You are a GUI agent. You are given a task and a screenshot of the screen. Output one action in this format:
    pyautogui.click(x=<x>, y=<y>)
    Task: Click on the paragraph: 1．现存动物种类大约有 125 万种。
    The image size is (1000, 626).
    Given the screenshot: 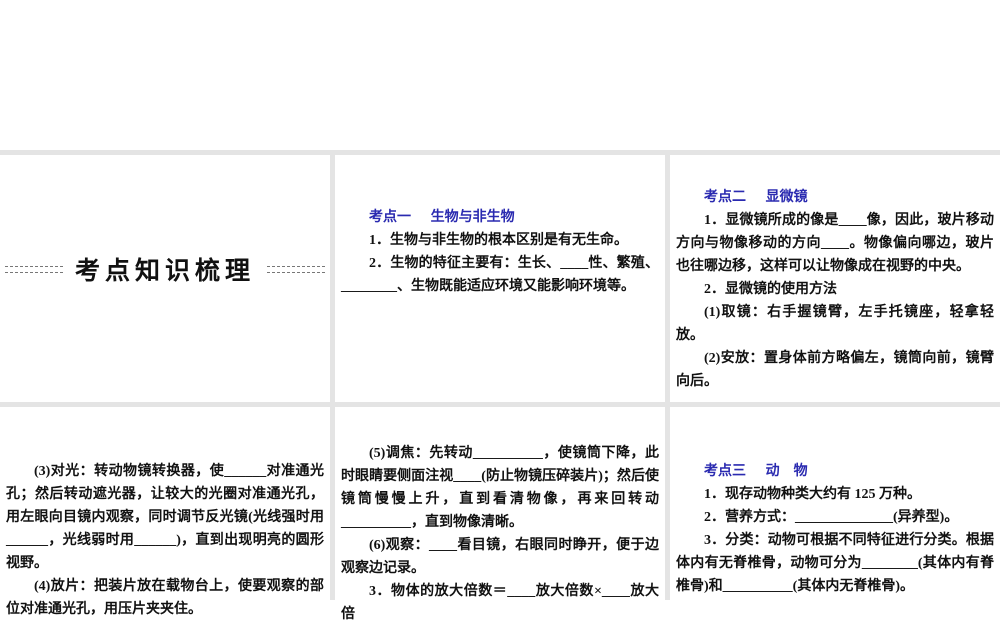 What is the action you would take?
    pyautogui.click(x=812, y=494)
    